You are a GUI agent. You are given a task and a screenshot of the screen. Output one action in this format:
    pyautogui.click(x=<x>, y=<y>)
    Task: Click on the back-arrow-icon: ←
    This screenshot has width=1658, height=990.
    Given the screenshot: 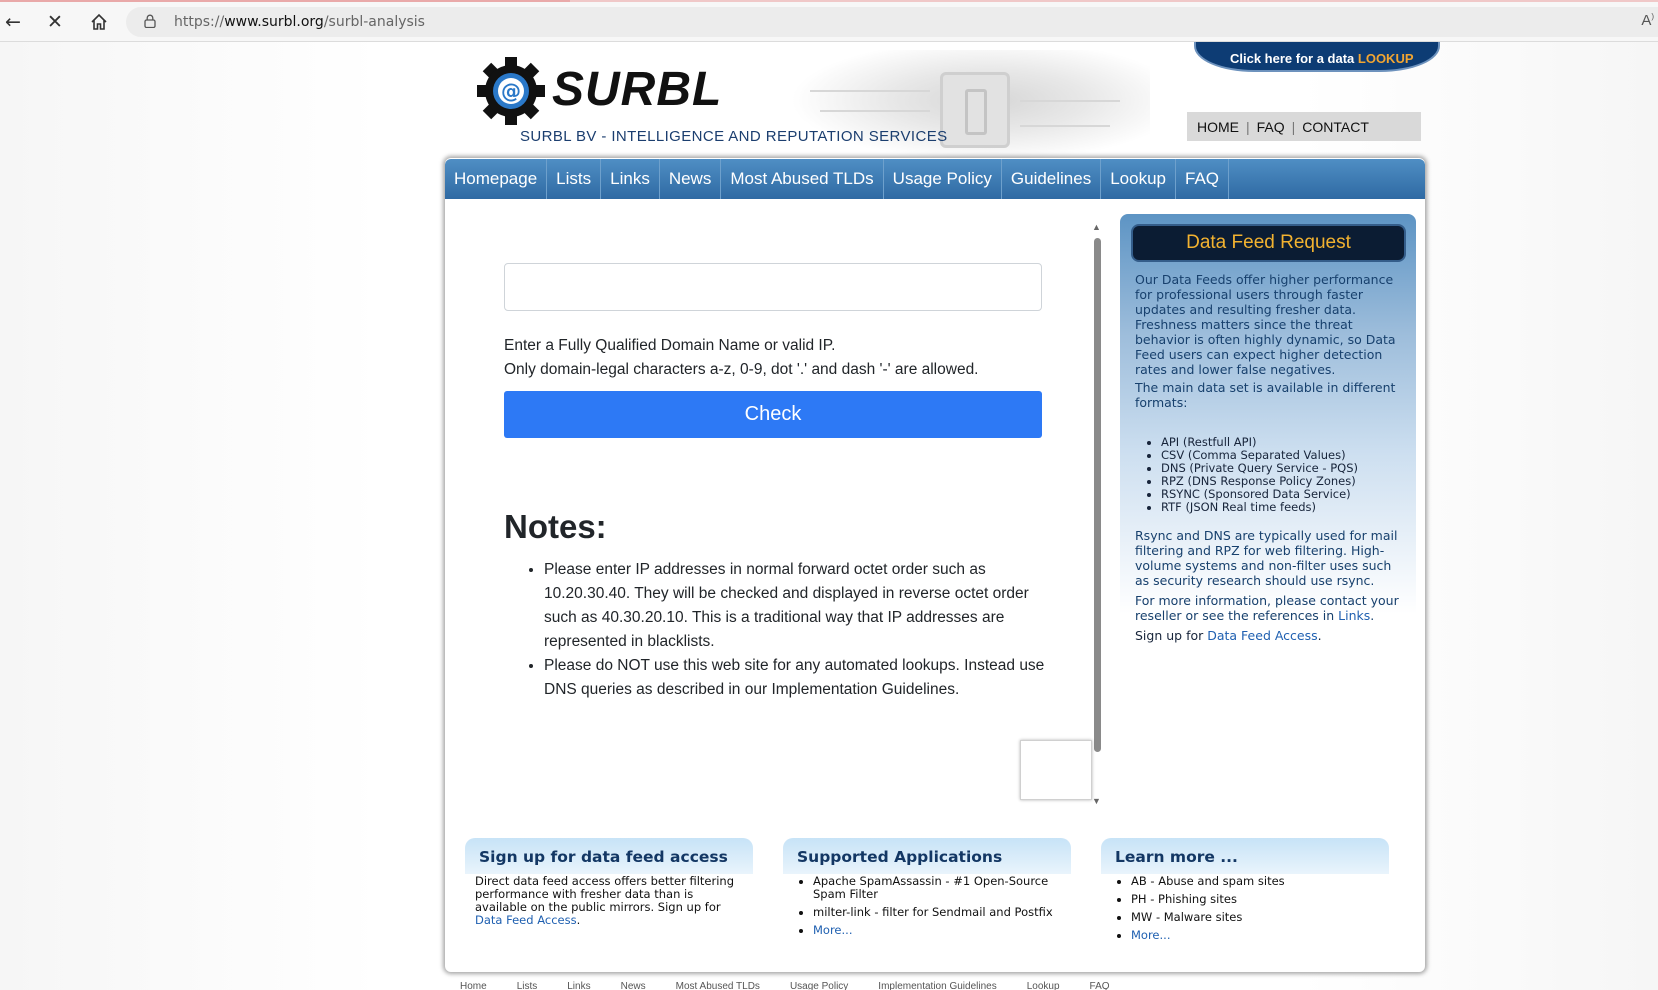 What is the action you would take?
    pyautogui.click(x=13, y=22)
    